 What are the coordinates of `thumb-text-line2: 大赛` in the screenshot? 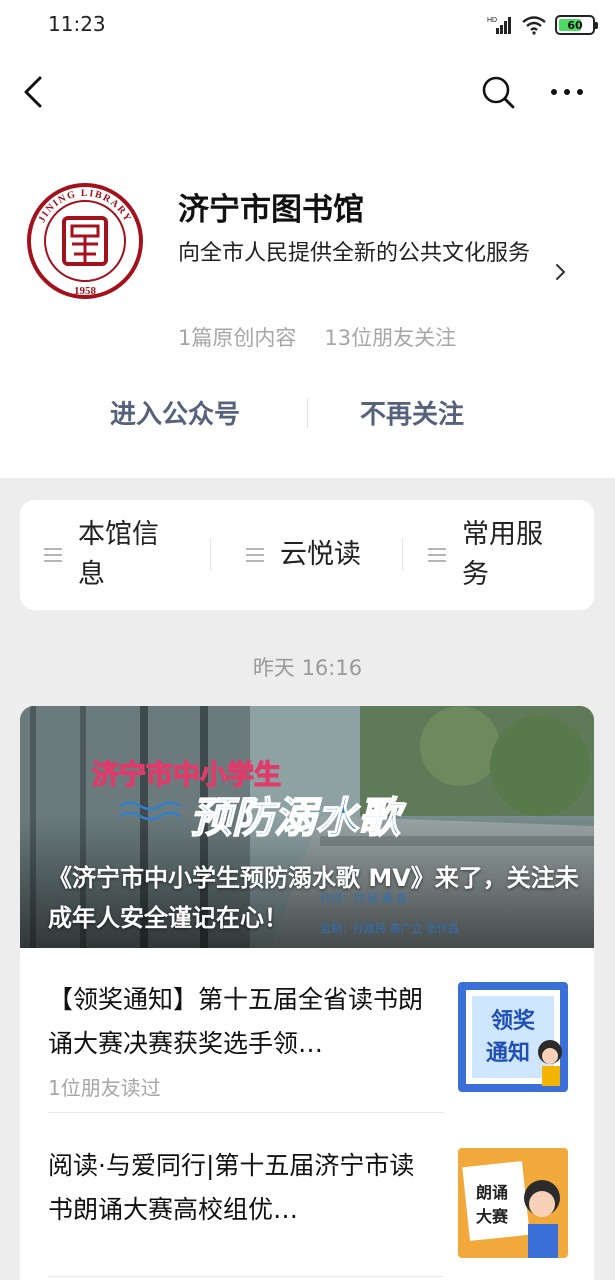 It's located at (492, 1216).